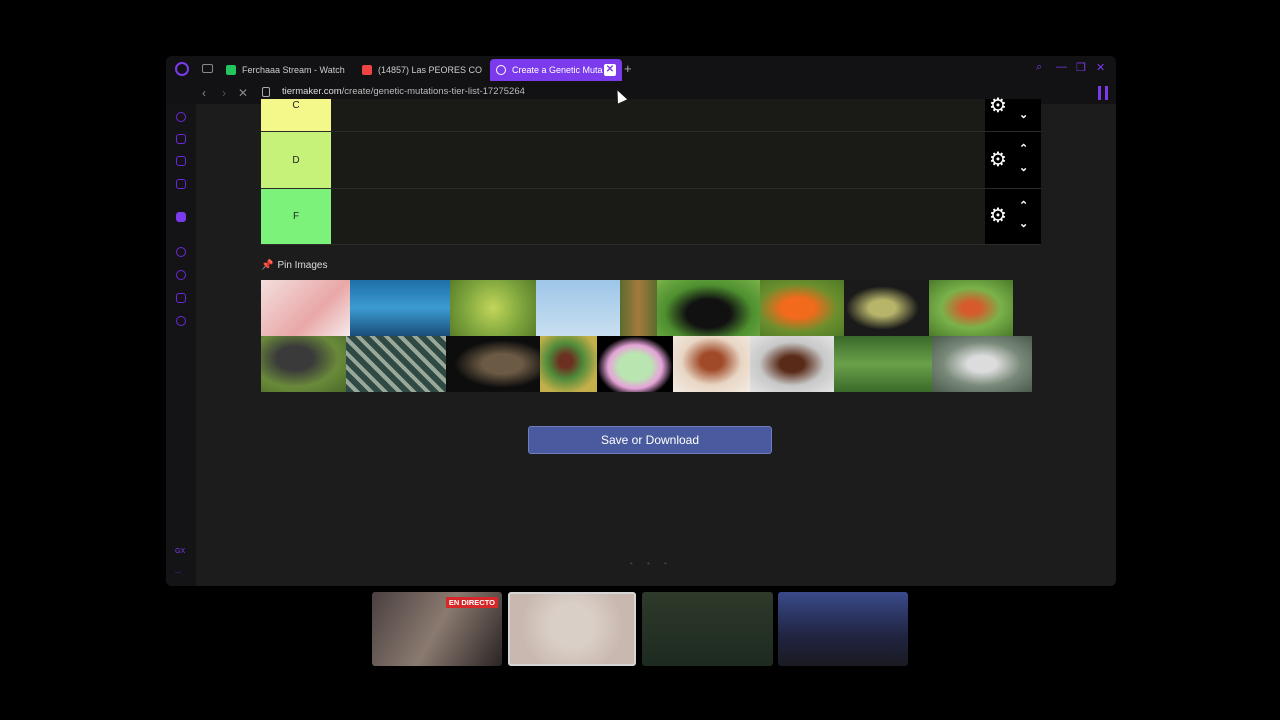 This screenshot has height=720, width=1280. What do you see at coordinates (971, 308) in the screenshot?
I see `image-chameleon` at bounding box center [971, 308].